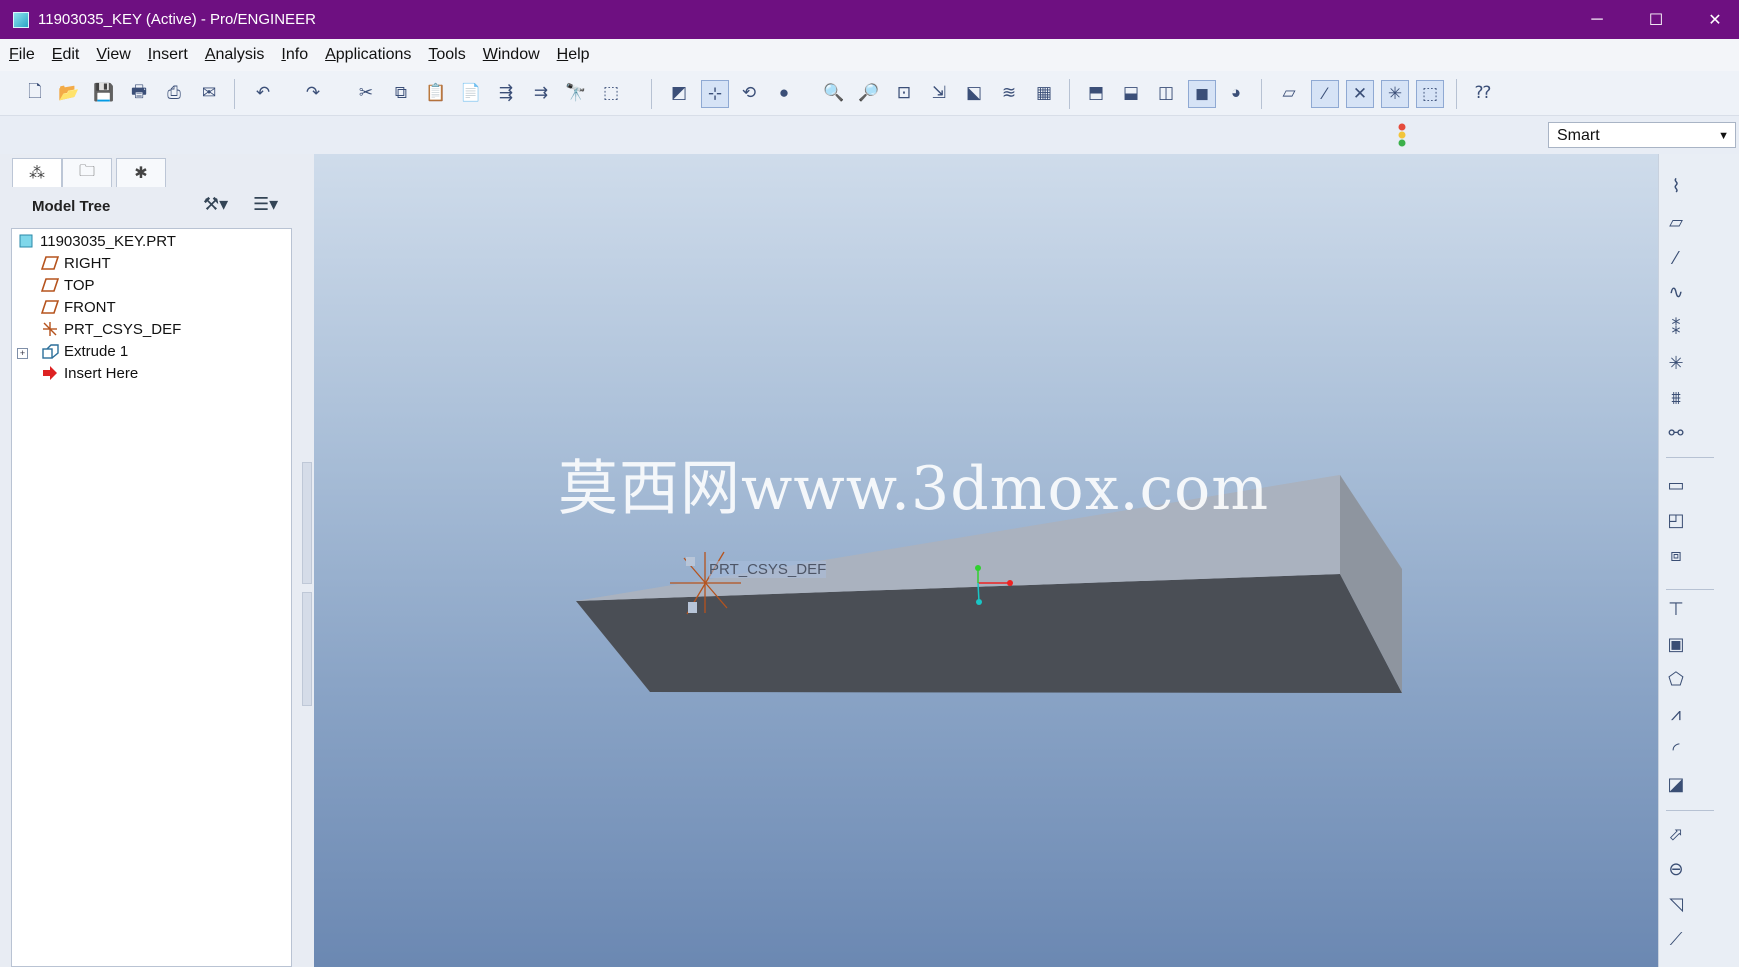  I want to click on shape-icon: ⧈, so click(1676, 555).